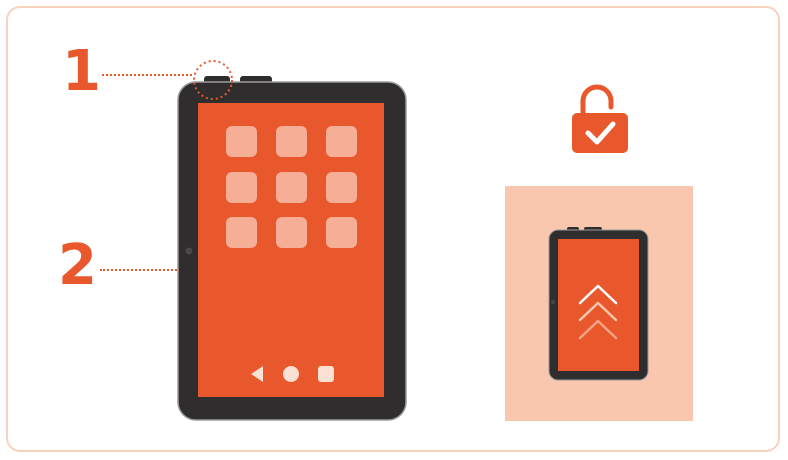  Describe the element at coordinates (600, 118) in the screenshot. I see `unlocked-padlock-check-icon` at that location.